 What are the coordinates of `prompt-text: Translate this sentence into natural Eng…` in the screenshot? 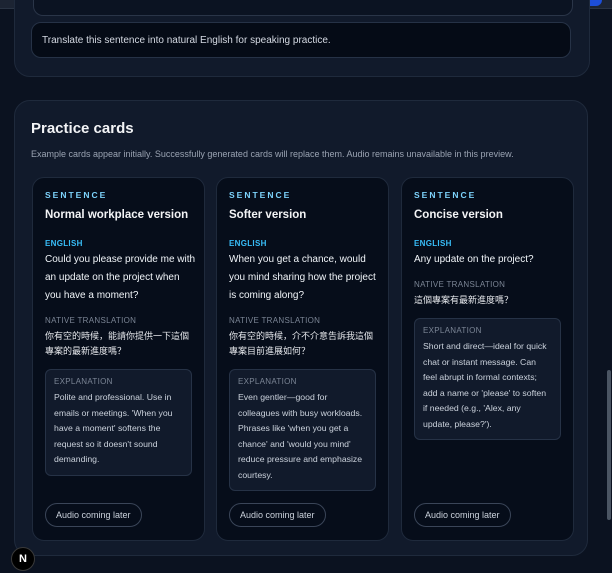 It's located at (186, 40).